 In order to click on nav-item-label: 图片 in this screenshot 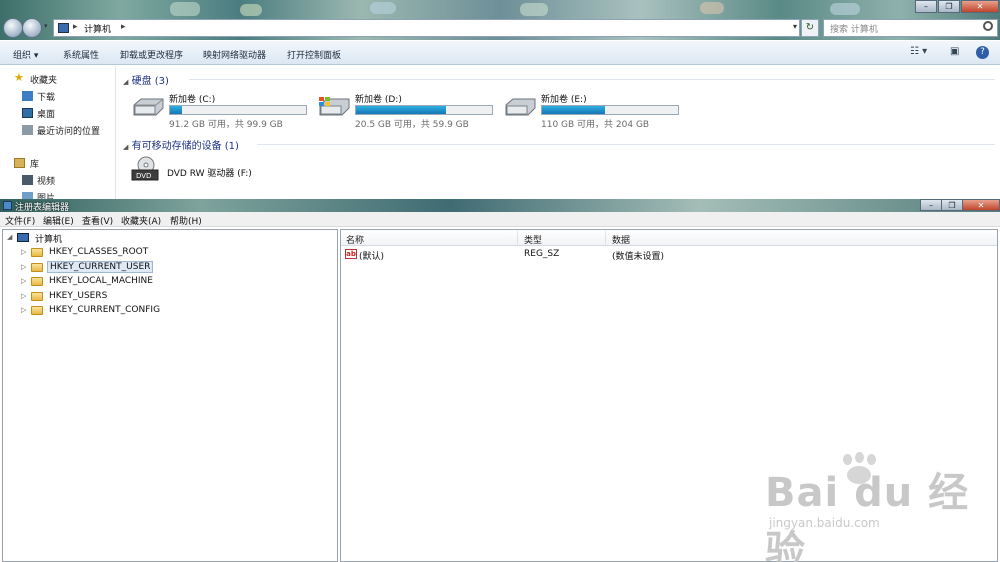, I will do `click(46, 196)`.